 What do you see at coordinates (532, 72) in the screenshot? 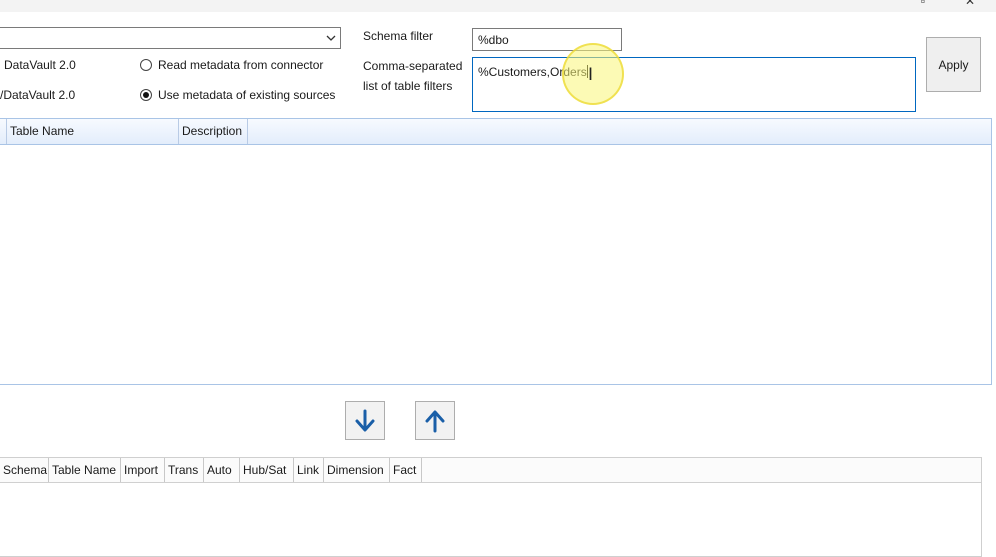
I see `table-filter-value: %Customers,Orders` at bounding box center [532, 72].